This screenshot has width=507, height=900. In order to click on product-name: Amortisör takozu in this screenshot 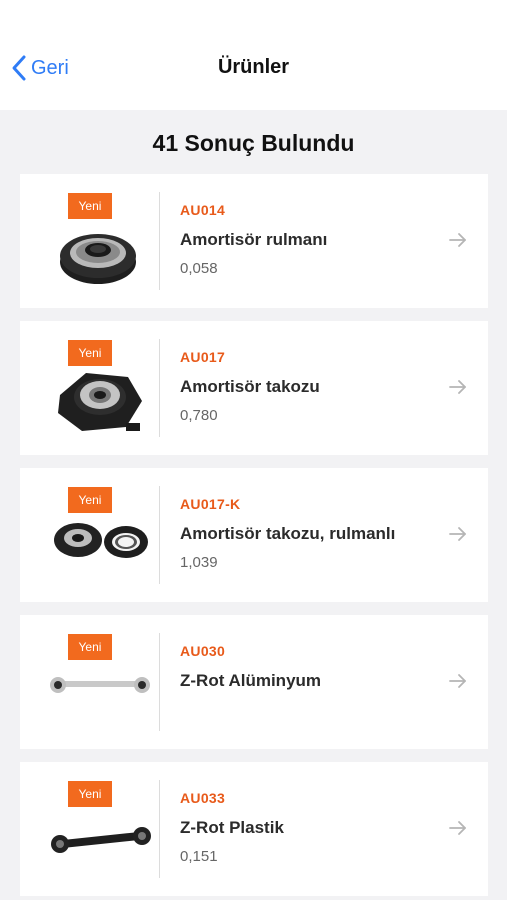, I will do `click(250, 386)`.